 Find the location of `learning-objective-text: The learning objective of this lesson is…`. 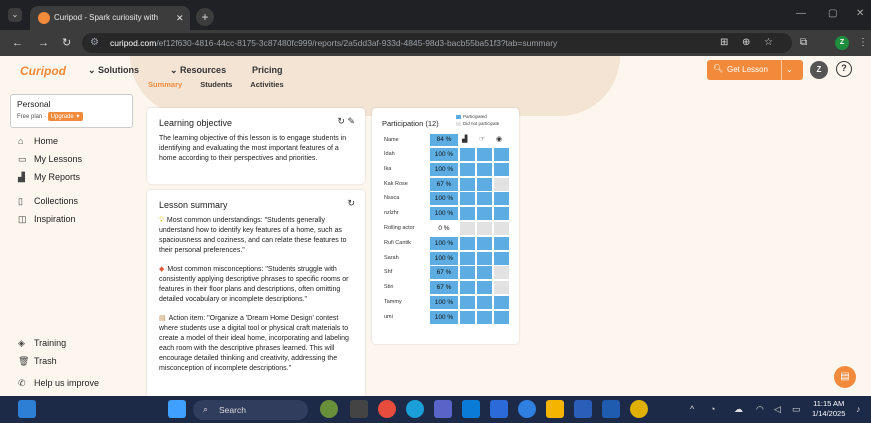

learning-objective-text: The learning objective of this lesson is… is located at coordinates (253, 148).